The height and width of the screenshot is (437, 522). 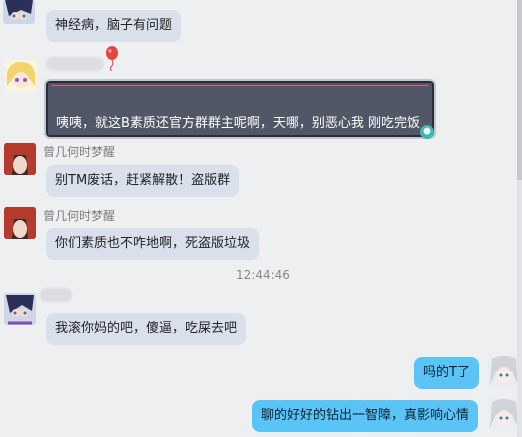 What do you see at coordinates (263, 275) in the screenshot?
I see `timestamp: 12:44:46` at bounding box center [263, 275].